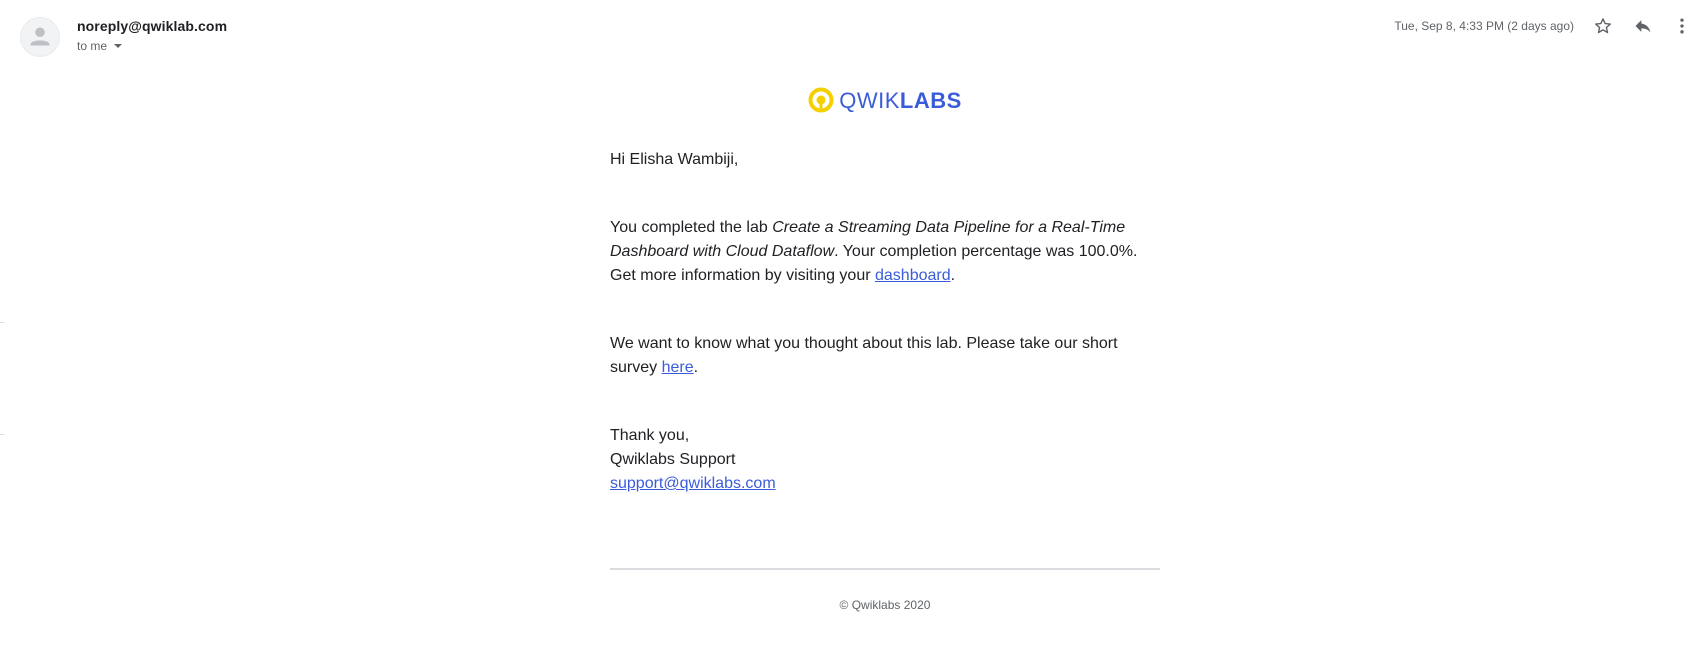 This screenshot has height=669, width=1700. I want to click on qwiklabs-logo: QWIKLABS, so click(885, 101).